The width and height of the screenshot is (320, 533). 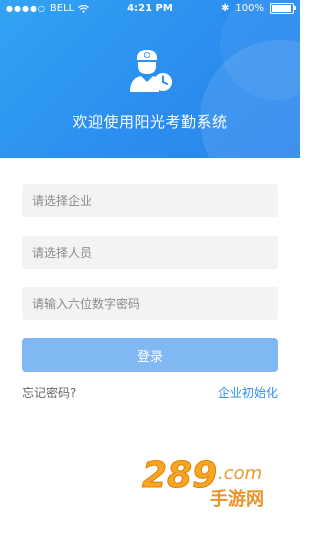 I want to click on bluetooth-icon: ✱, so click(x=225, y=8).